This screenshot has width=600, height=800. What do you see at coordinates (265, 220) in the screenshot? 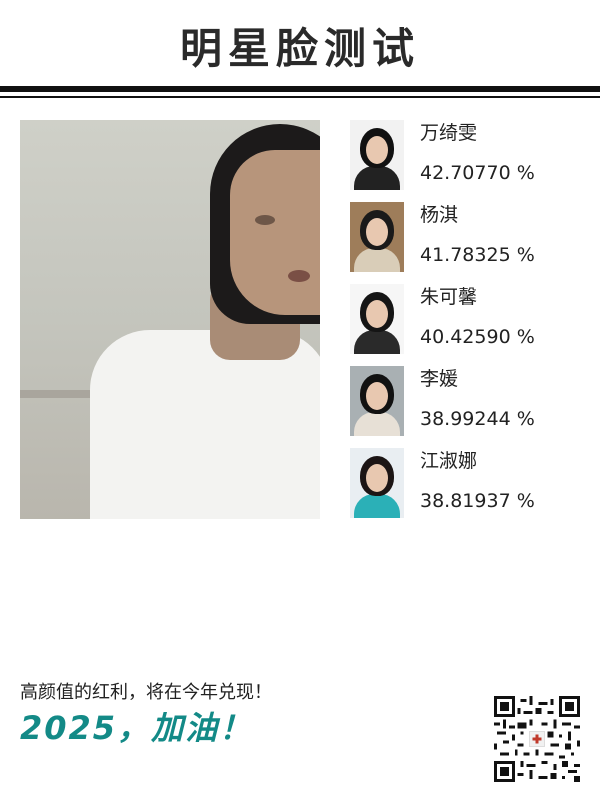
I see `photo-eye` at bounding box center [265, 220].